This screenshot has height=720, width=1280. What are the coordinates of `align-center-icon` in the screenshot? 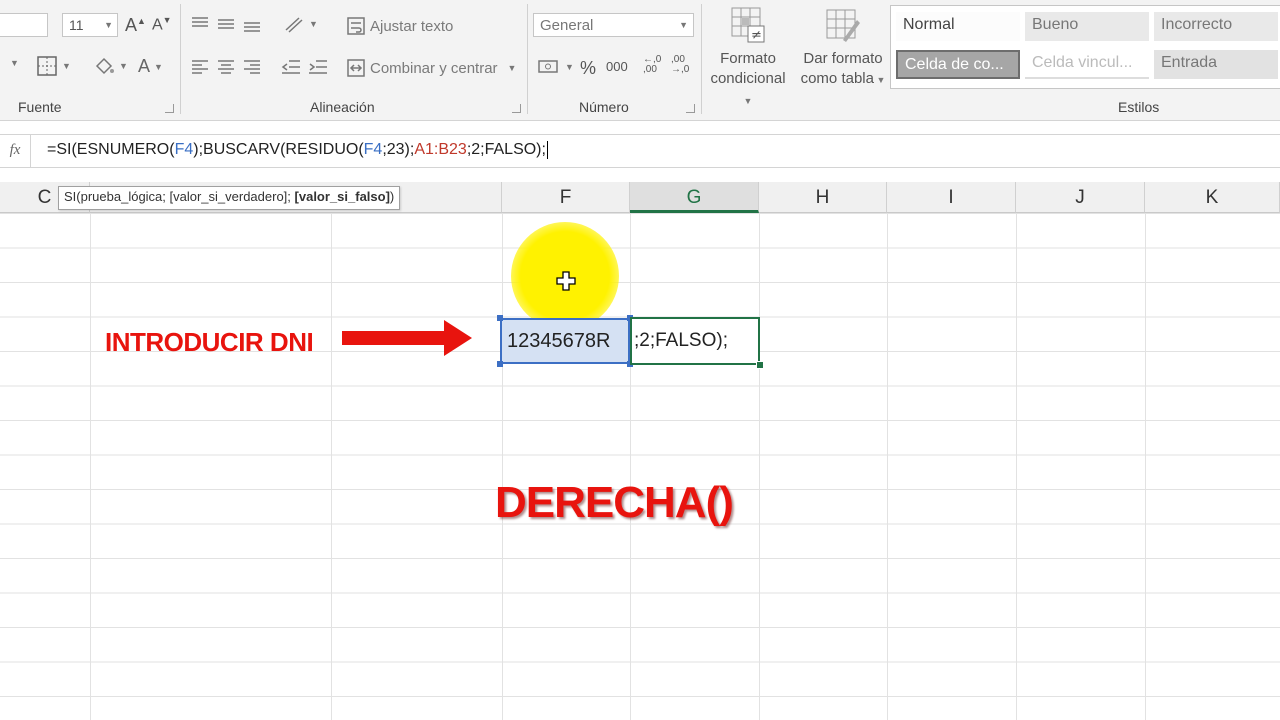 It's located at (226, 67).